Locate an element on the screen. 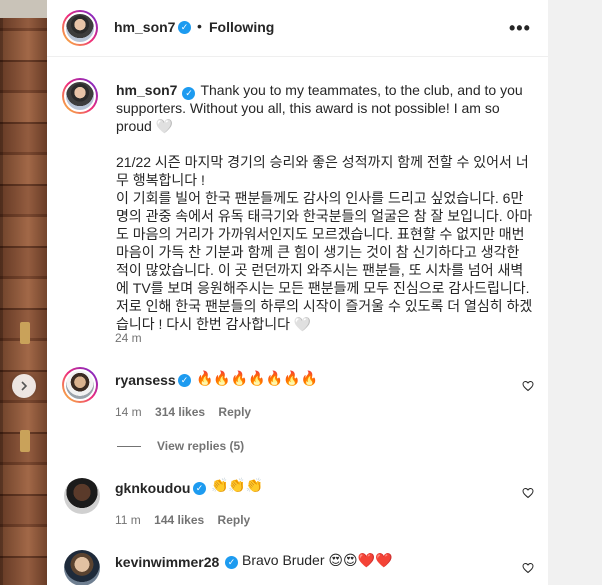 The height and width of the screenshot is (585, 602). comment-text: 👏👏👏 is located at coordinates (237, 485).